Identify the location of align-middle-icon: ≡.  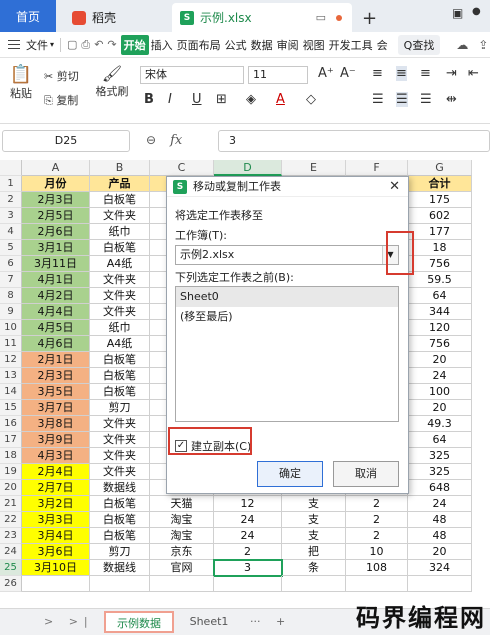
(401, 73).